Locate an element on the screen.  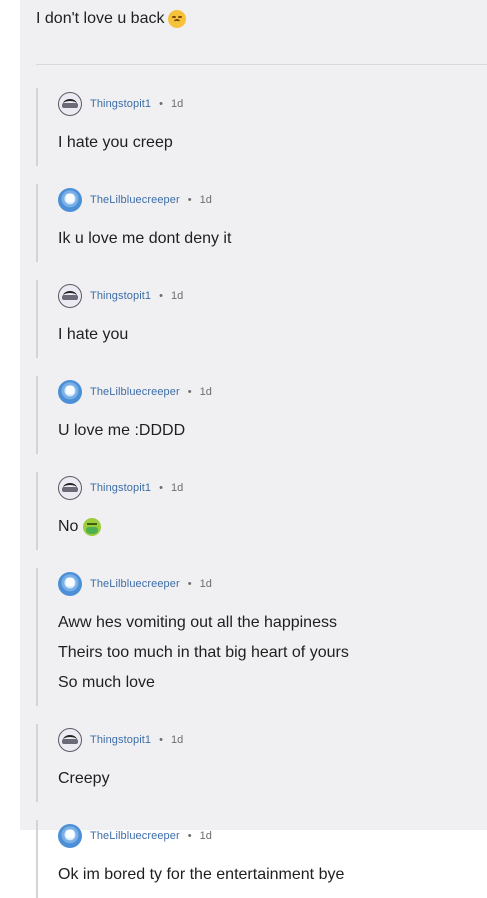
comment-text: So much love is located at coordinates (106, 682).